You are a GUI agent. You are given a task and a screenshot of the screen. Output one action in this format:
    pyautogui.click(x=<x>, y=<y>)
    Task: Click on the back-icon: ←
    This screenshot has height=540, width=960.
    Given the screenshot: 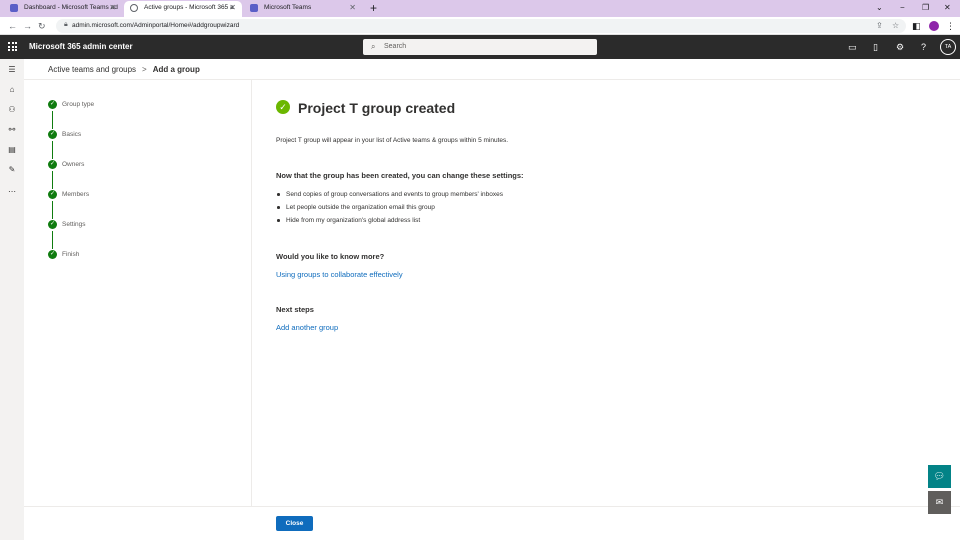 What is the action you would take?
    pyautogui.click(x=12, y=26)
    